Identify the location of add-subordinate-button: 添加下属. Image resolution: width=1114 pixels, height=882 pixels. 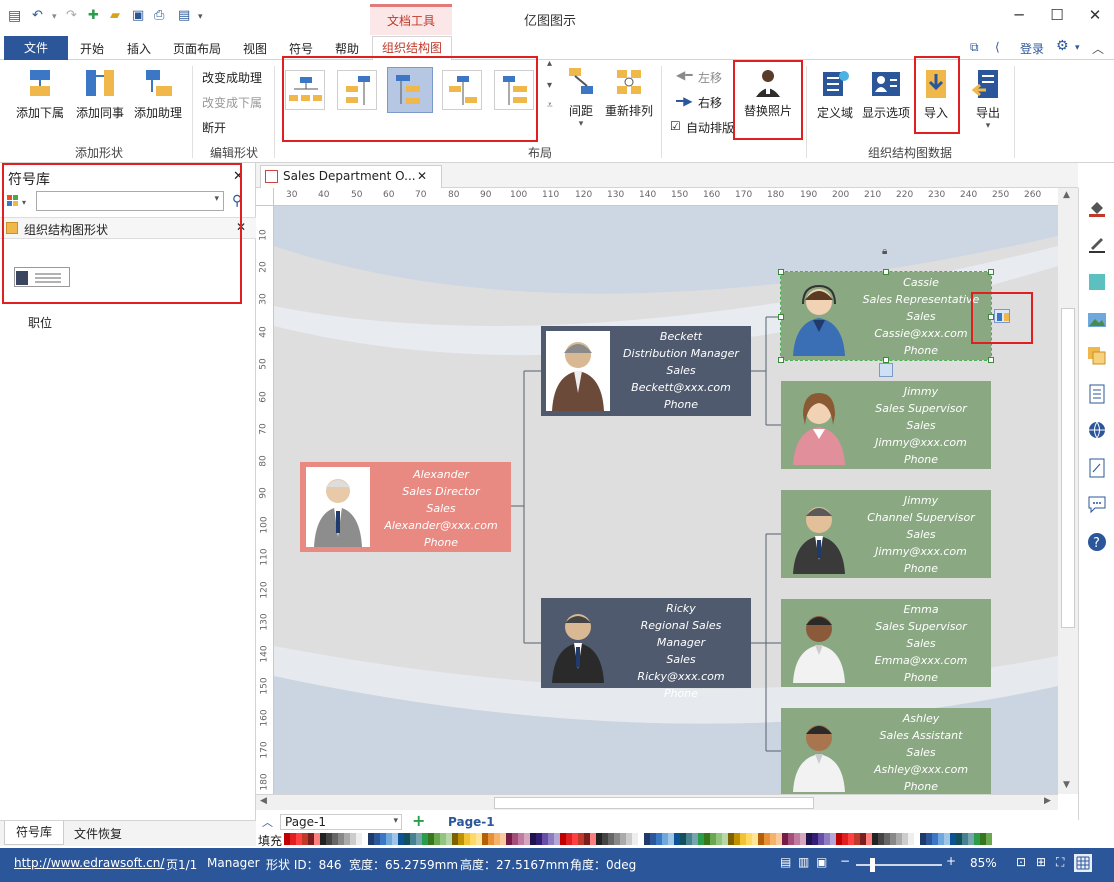
(40, 94).